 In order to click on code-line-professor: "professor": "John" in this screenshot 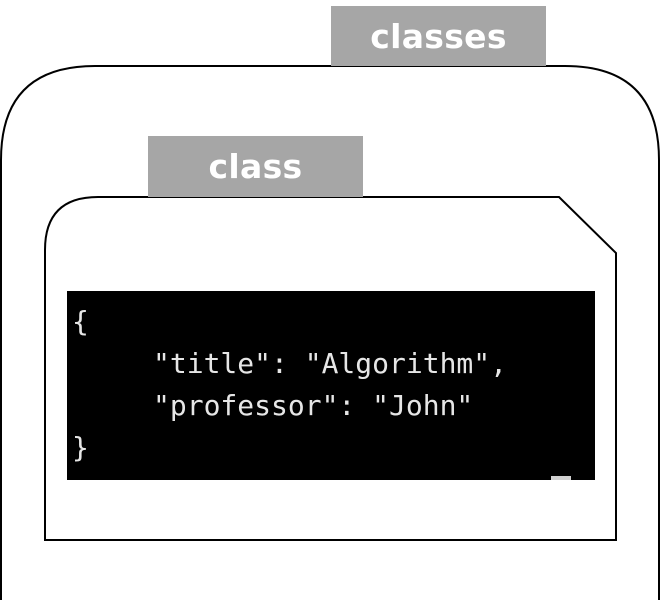, I will do `click(313, 405)`.